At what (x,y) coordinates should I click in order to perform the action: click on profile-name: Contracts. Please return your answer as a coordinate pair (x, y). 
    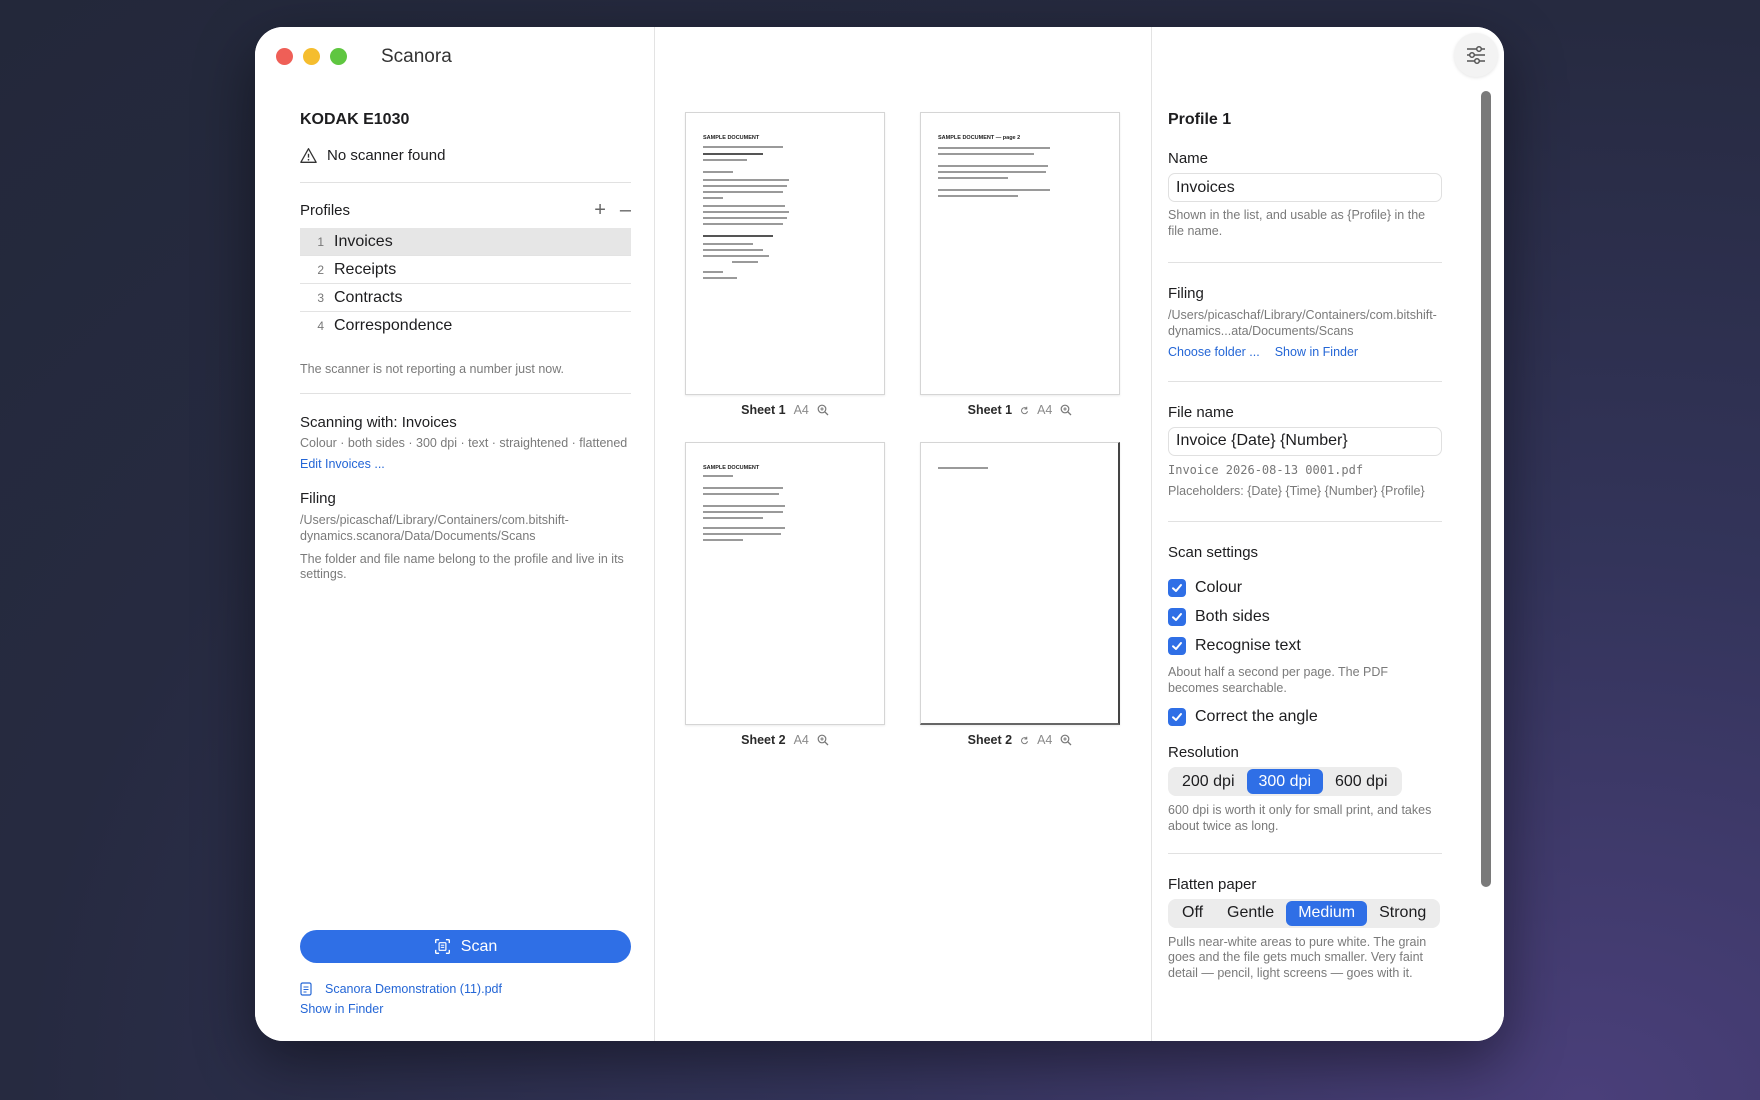
    Looking at the image, I should click on (368, 297).